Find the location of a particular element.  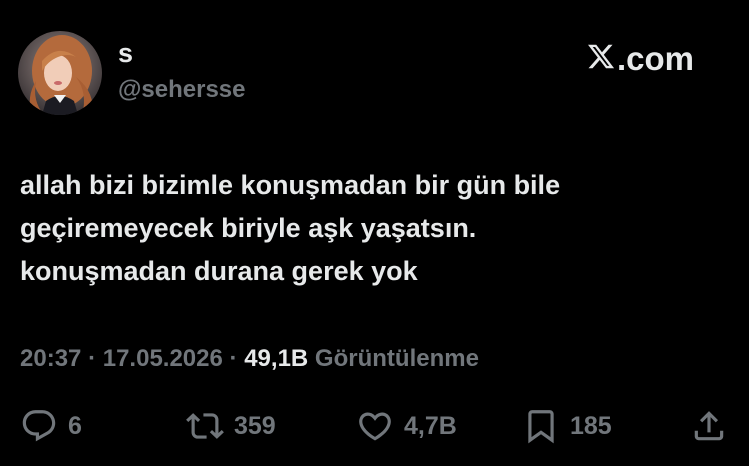

views-count: 49,1B is located at coordinates (276, 358).